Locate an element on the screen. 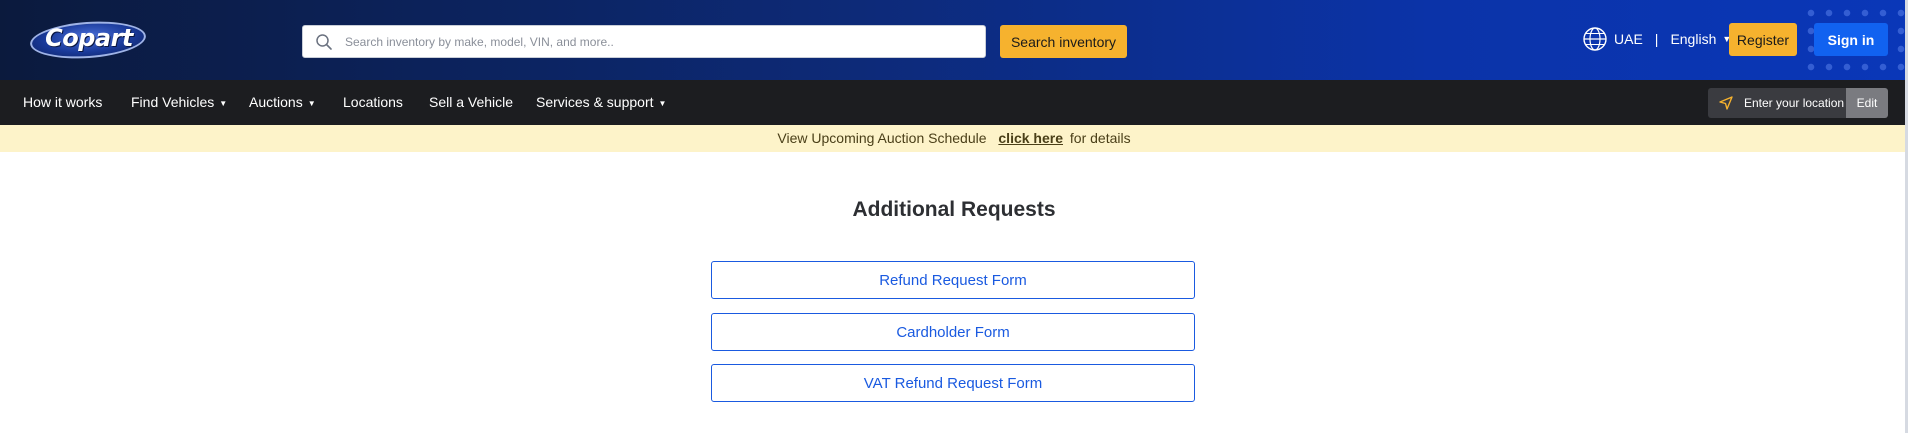  location-arrow-icon is located at coordinates (1726, 103).